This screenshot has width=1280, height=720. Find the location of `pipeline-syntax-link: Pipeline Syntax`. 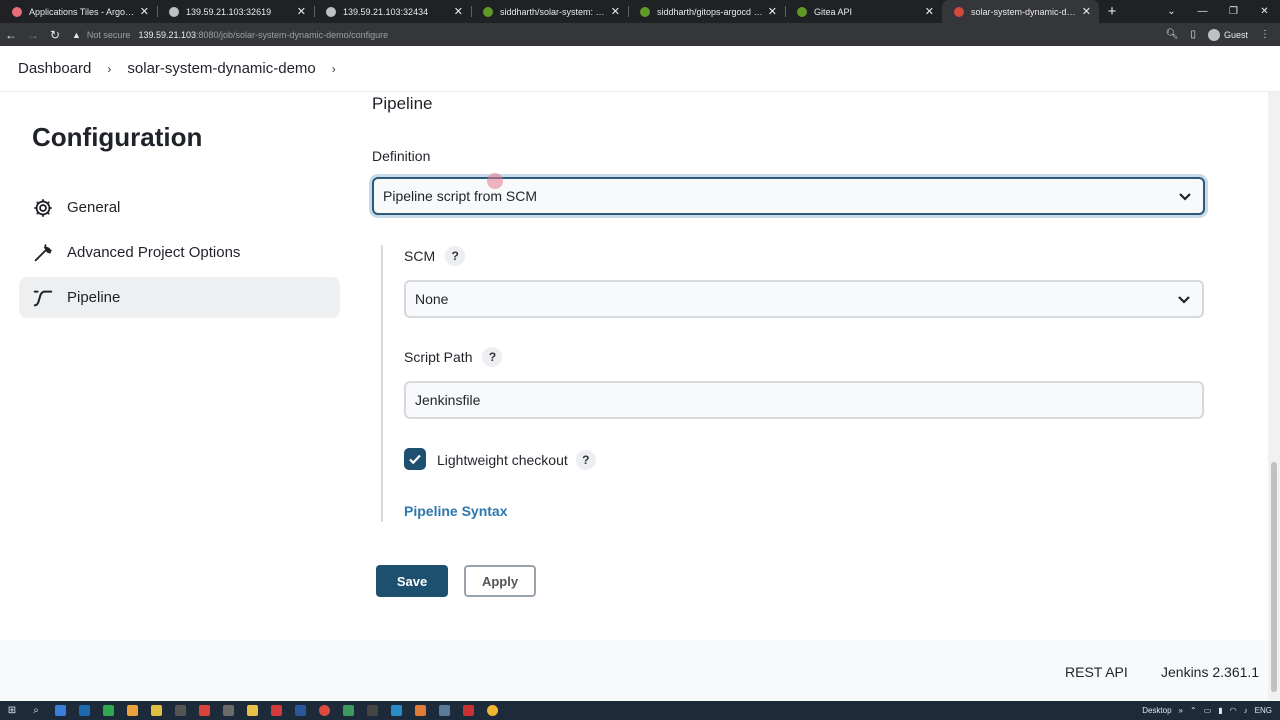

pipeline-syntax-link: Pipeline Syntax is located at coordinates (455, 511).